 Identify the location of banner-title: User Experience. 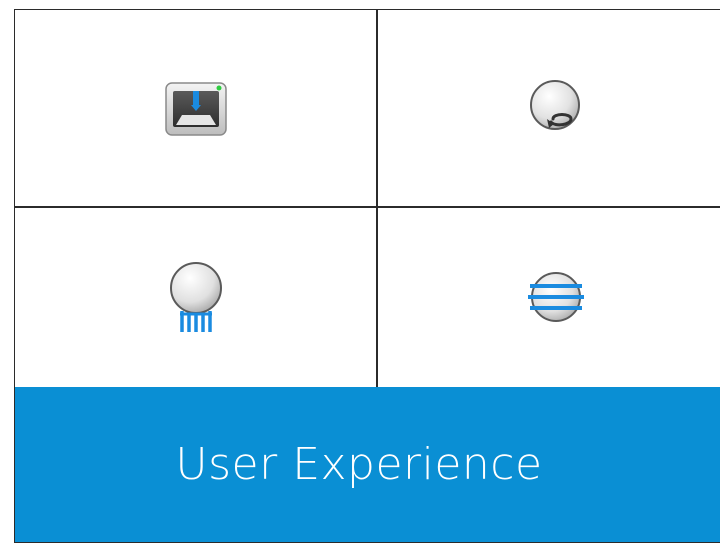
(359, 464).